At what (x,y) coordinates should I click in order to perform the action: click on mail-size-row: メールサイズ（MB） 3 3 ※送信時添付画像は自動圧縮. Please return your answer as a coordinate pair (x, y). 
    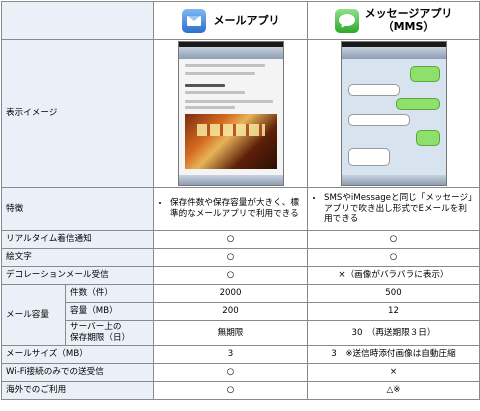
    Looking at the image, I should click on (240, 354).